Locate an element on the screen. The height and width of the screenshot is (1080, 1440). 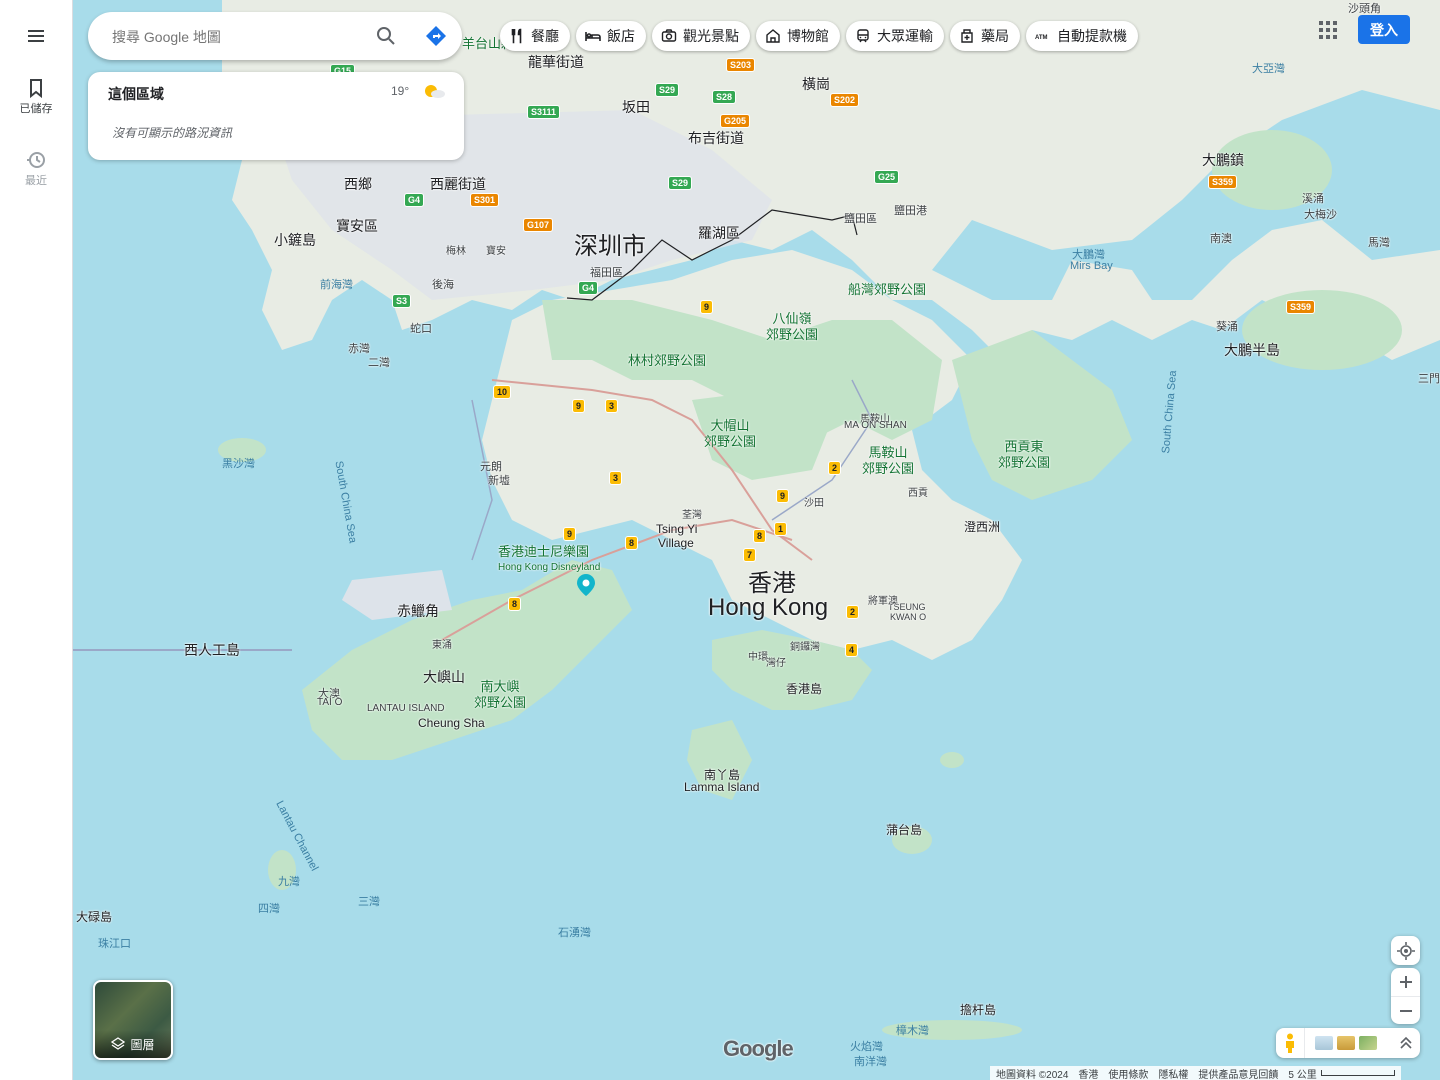
layers-button: 圖層 is located at coordinates (133, 1020).